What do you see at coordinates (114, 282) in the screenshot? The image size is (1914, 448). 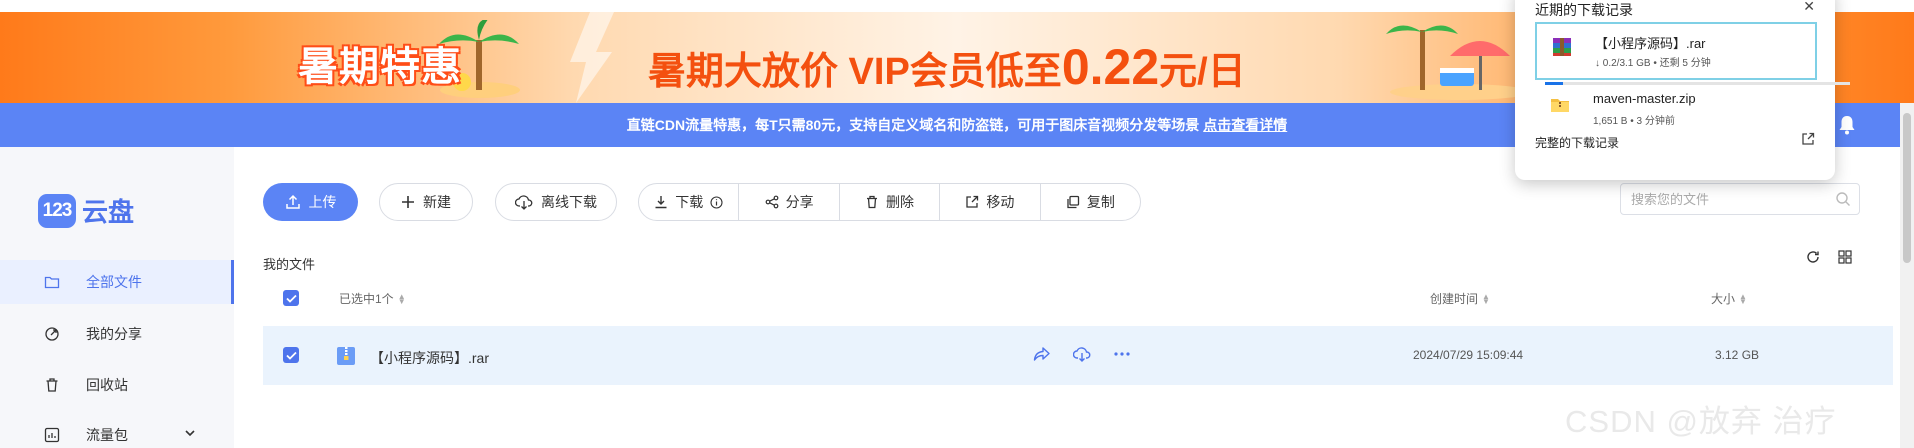 I see `sidebar-item-label: 全部文件` at bounding box center [114, 282].